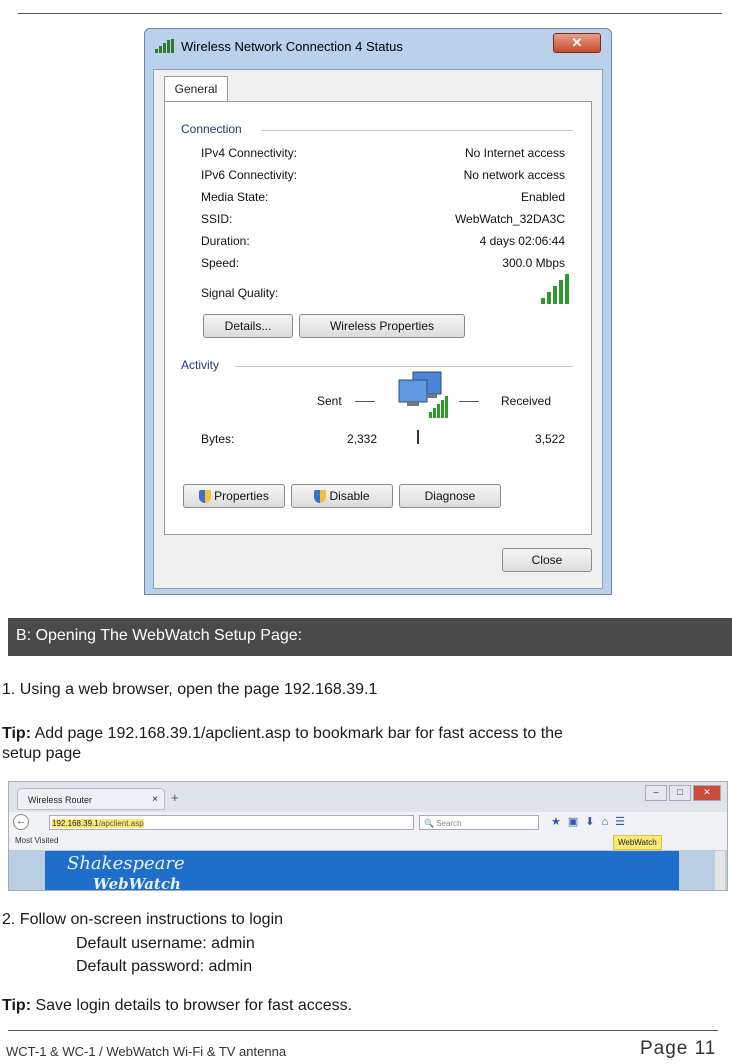 This screenshot has width=732, height=1064. Describe the element at coordinates (329, 401) in the screenshot. I see `sent-label: Sent` at that location.